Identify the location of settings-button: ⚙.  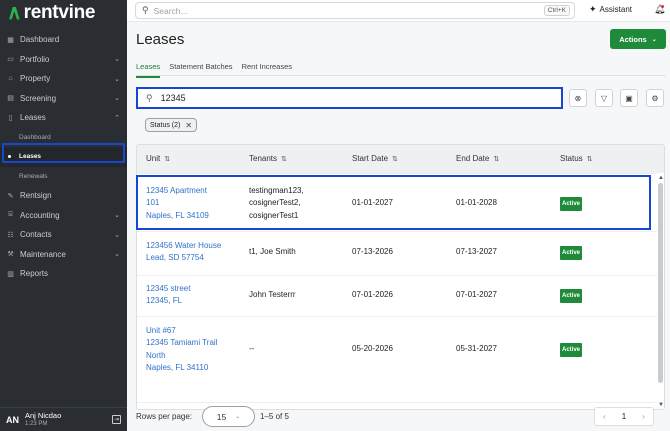
(655, 98).